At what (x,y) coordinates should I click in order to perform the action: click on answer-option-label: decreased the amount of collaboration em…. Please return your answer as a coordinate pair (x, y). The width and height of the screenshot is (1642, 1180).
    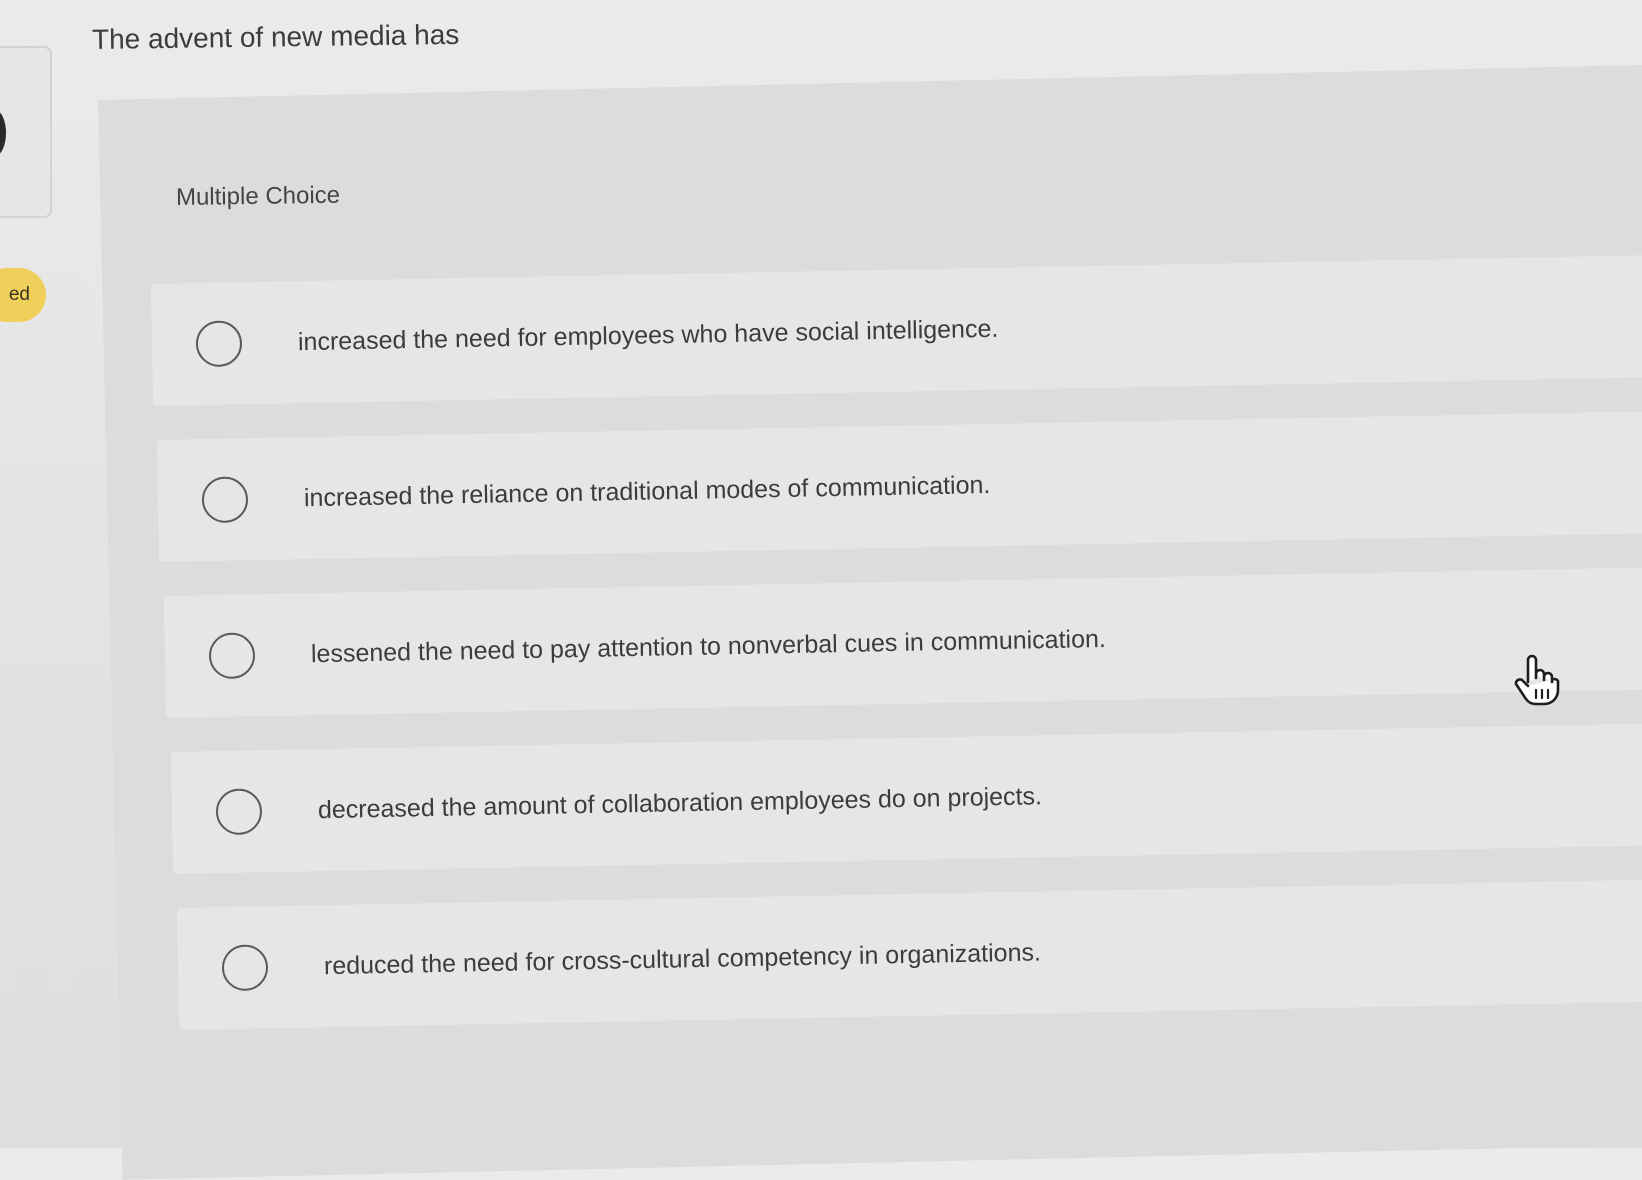
    Looking at the image, I should click on (680, 802).